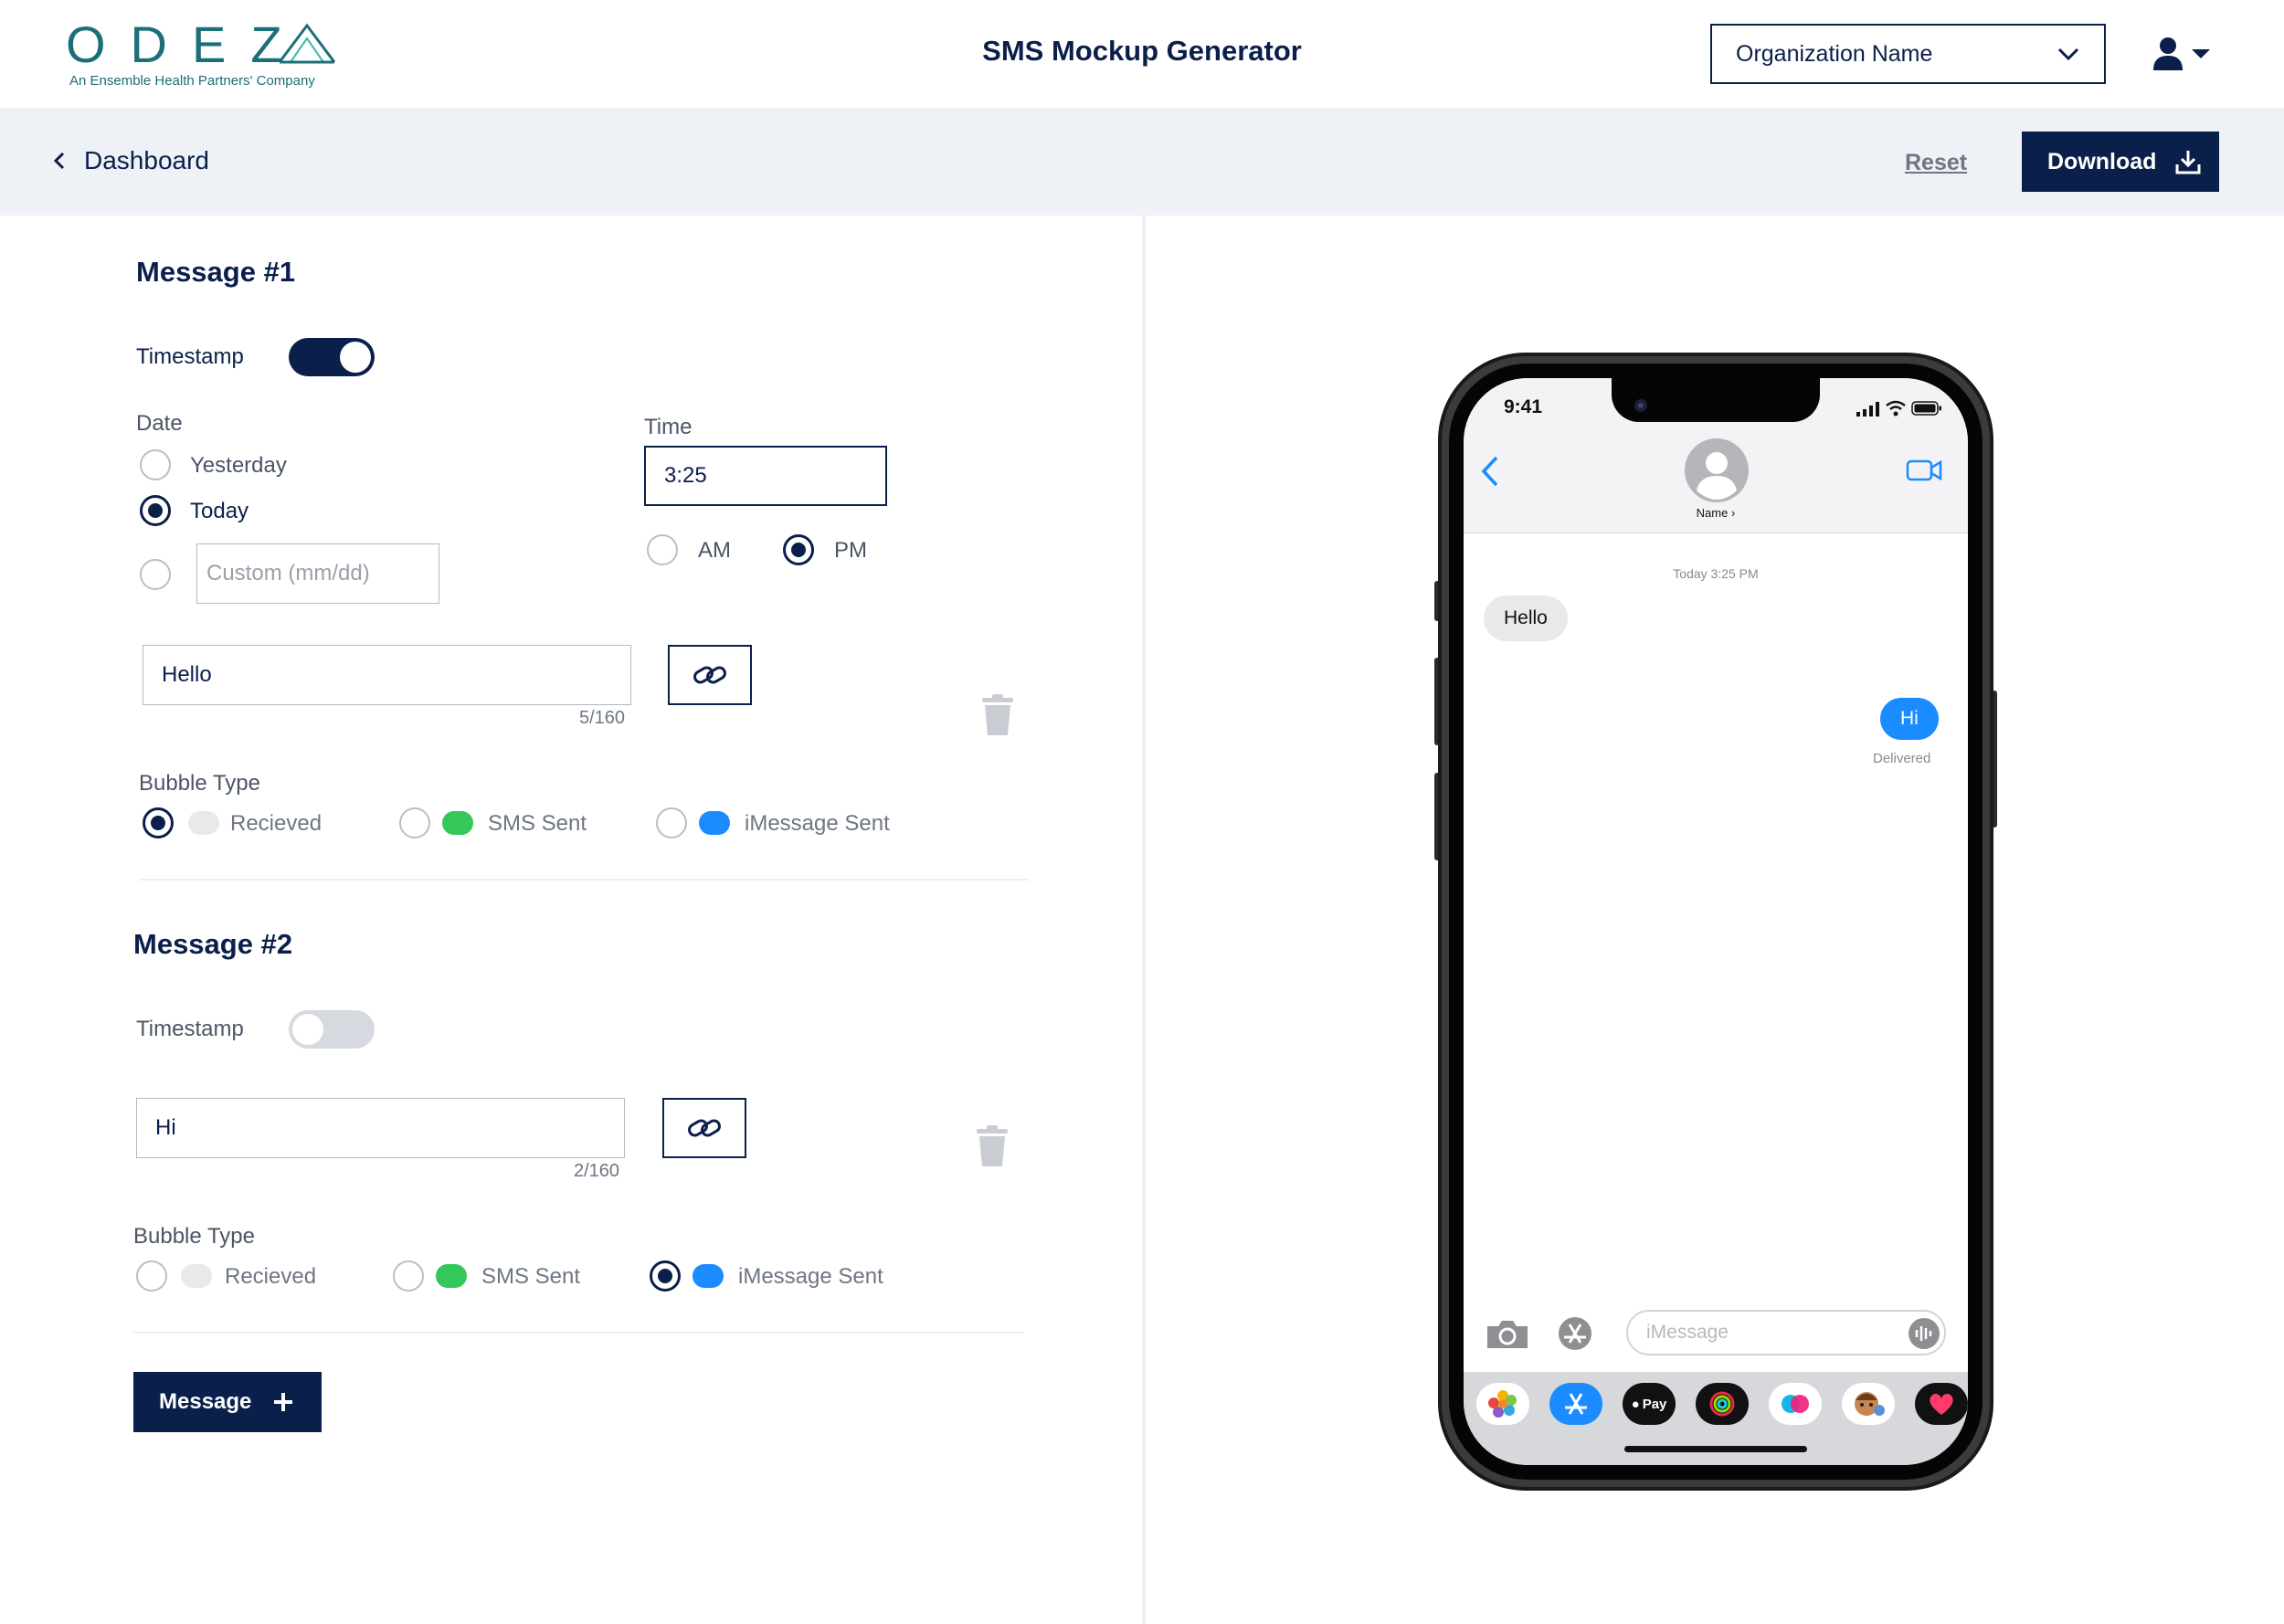 The image size is (2284, 1624). Describe the element at coordinates (714, 823) in the screenshot. I see `imessage-bubble-icon` at that location.